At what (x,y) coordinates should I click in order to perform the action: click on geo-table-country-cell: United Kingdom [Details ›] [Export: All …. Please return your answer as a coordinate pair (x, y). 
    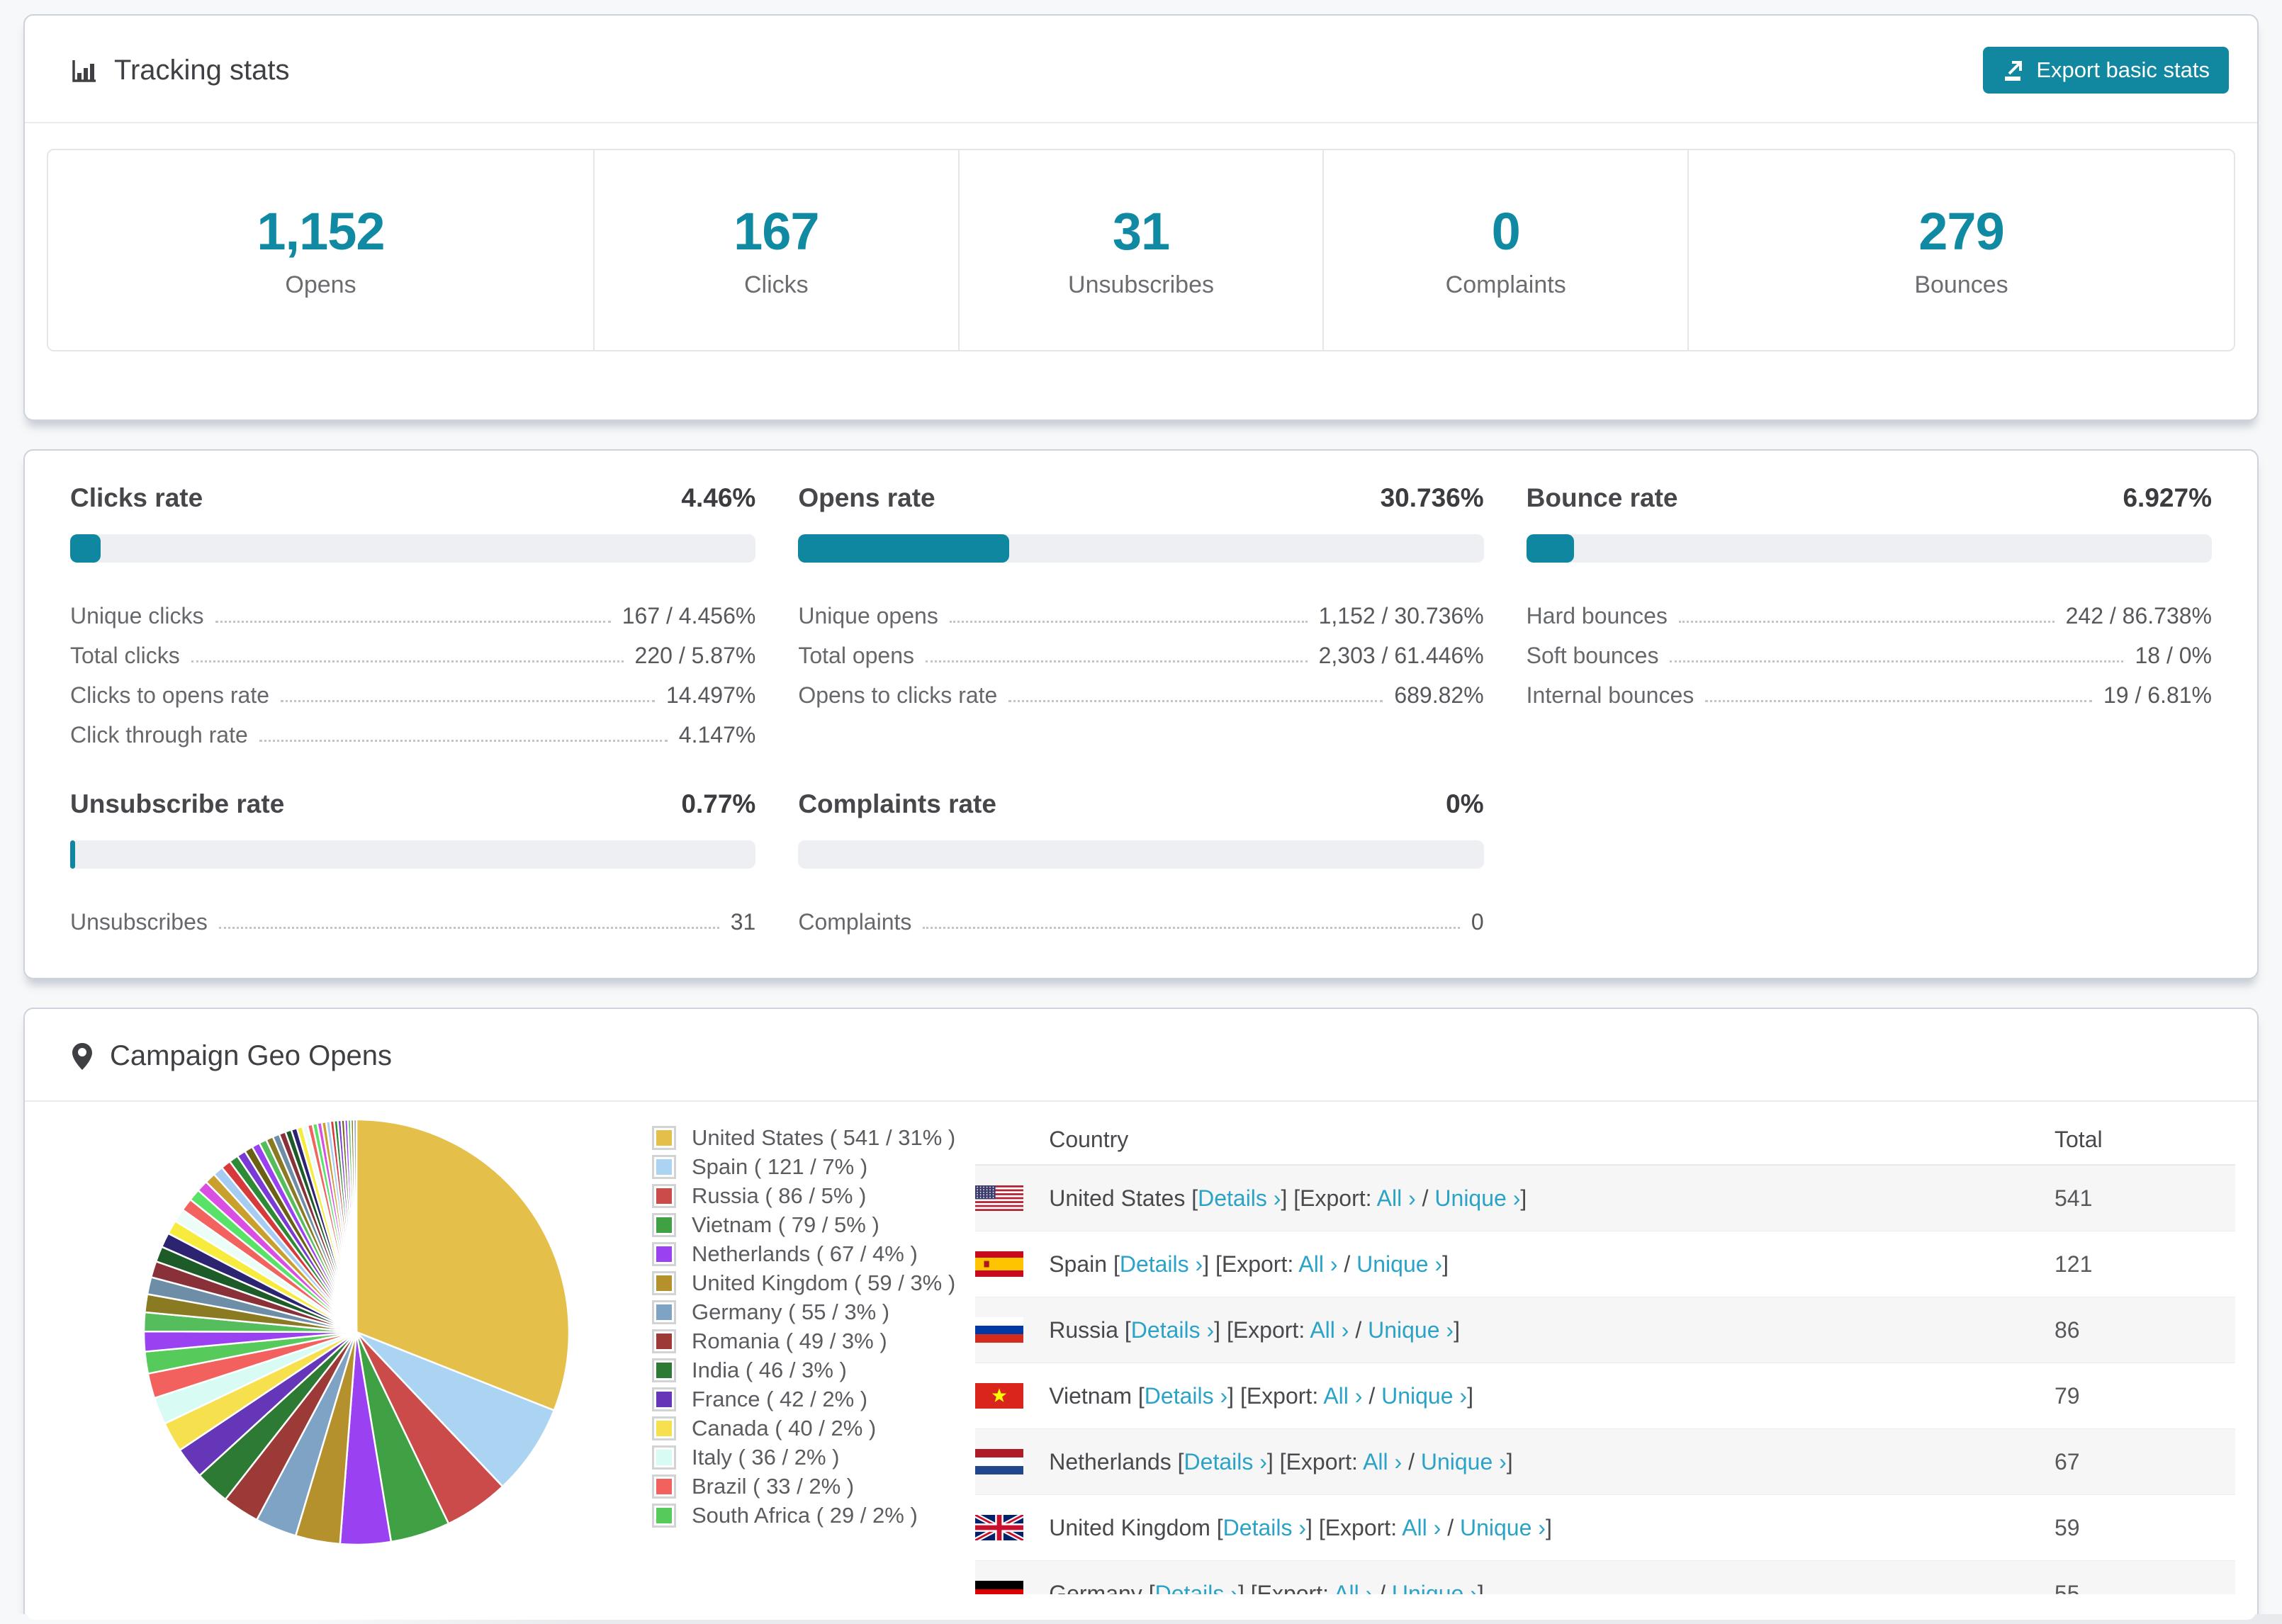
    Looking at the image, I should click on (1515, 1528).